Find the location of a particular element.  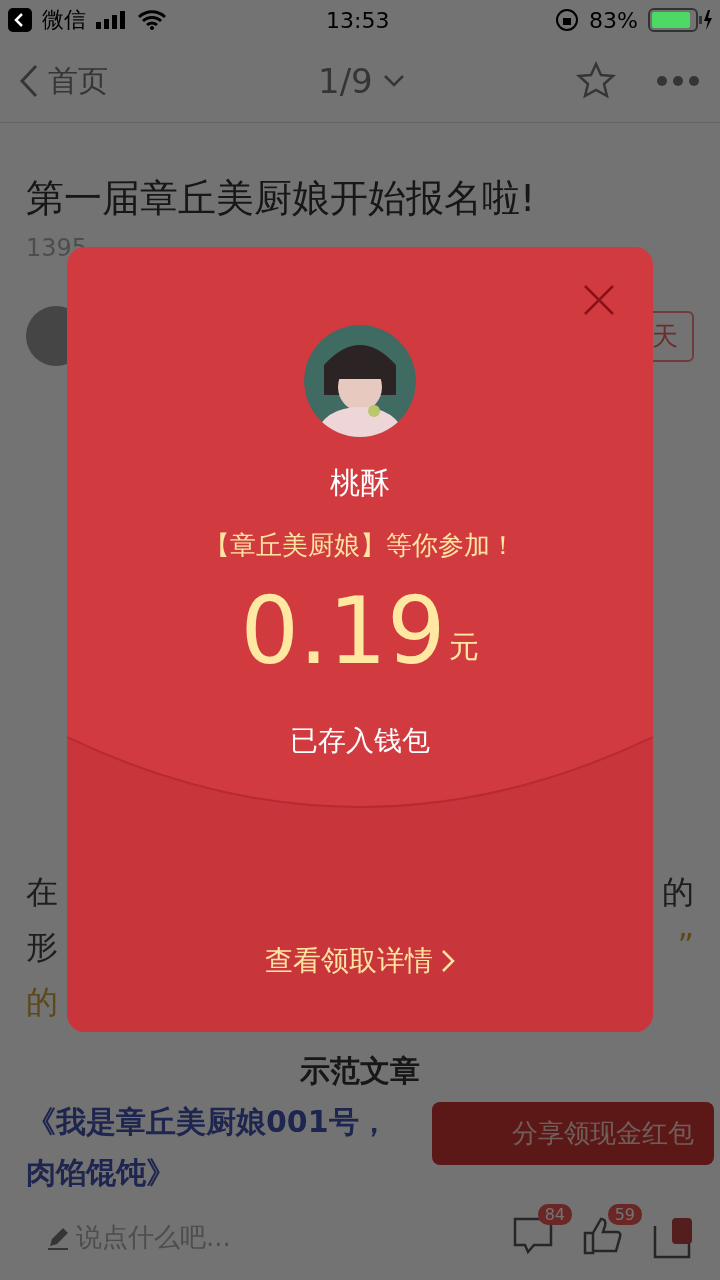

amount: 0.19 is located at coordinates (343, 632).